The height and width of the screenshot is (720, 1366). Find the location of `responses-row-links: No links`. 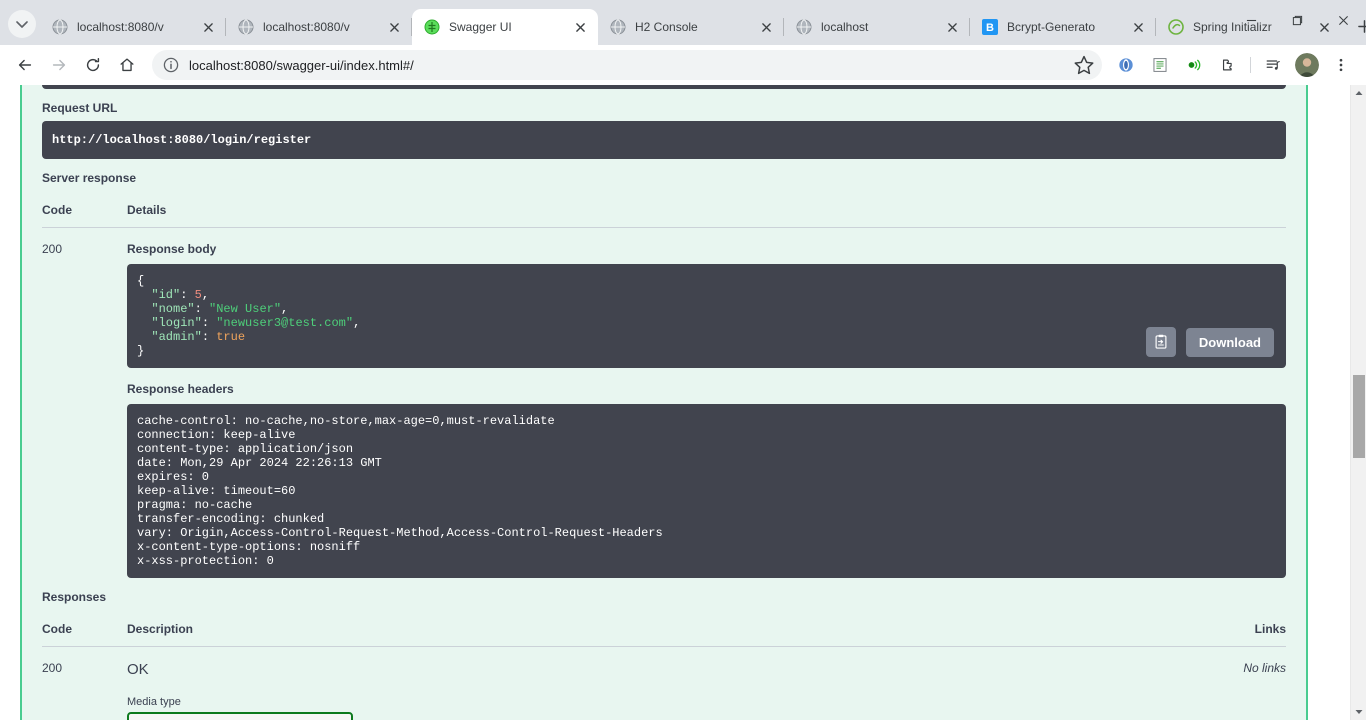

responses-row-links: No links is located at coordinates (1264, 668).